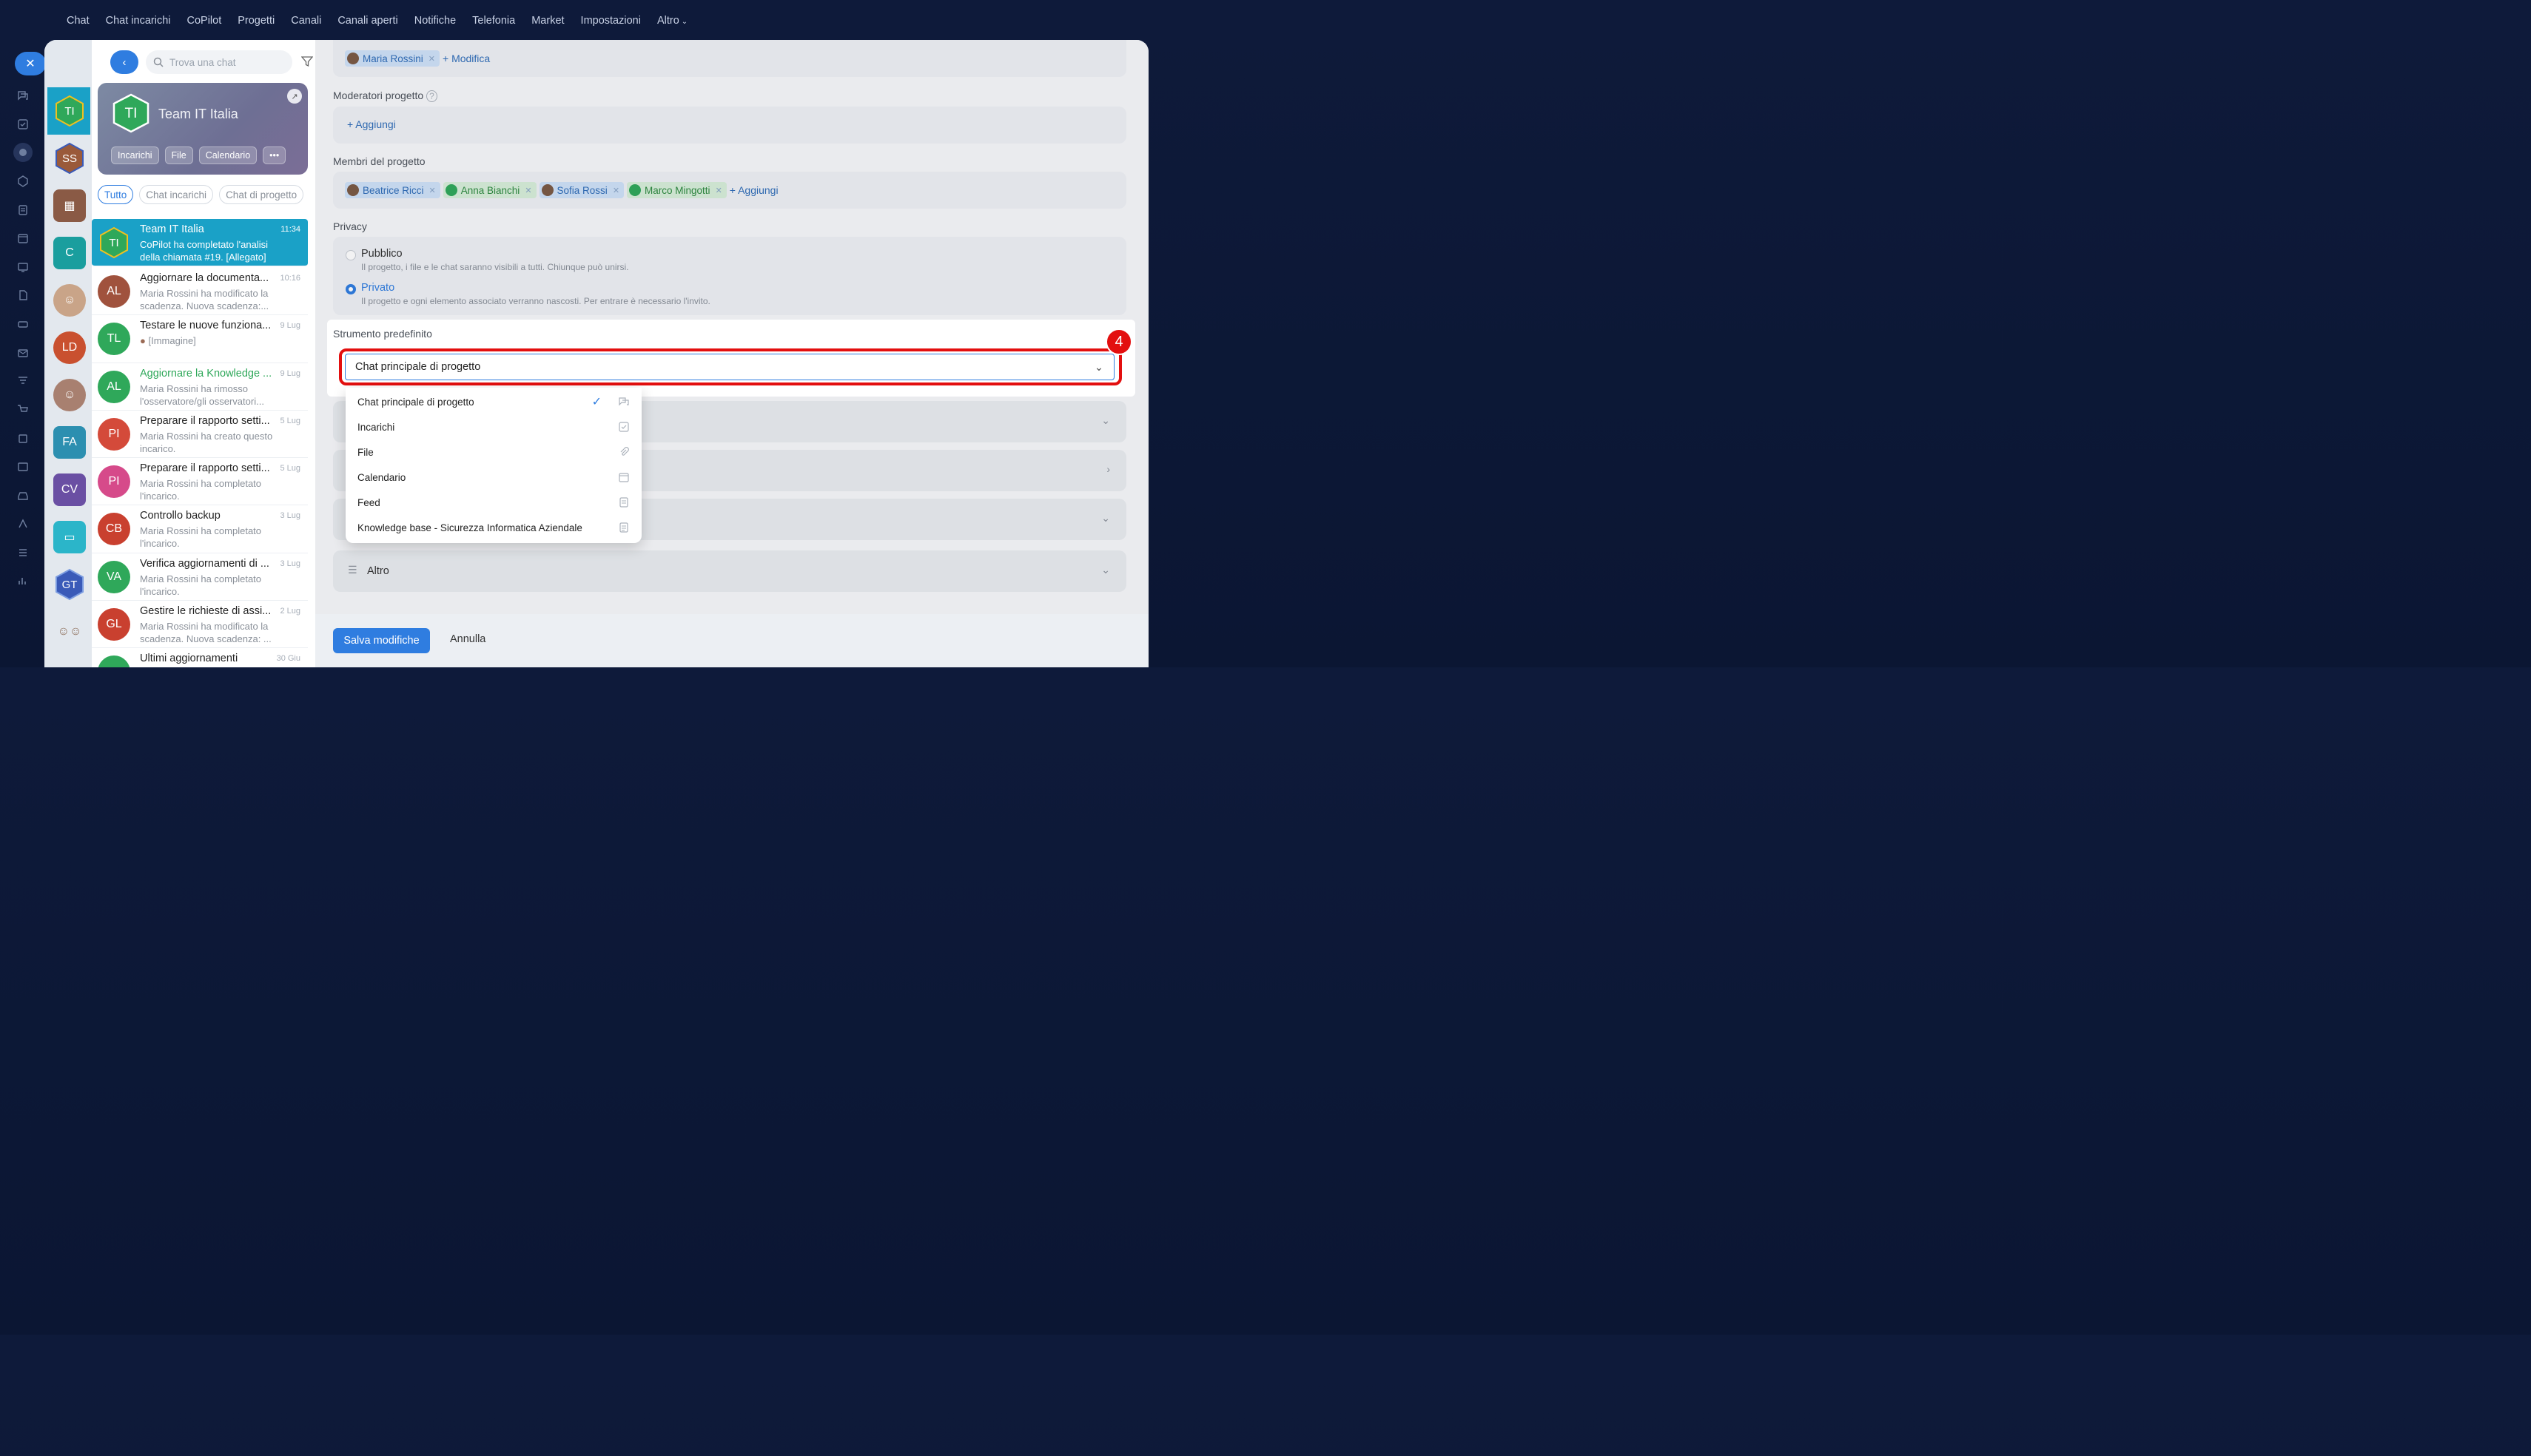 This screenshot has width=2531, height=1456. I want to click on avatar-calendar: ▦, so click(69, 206).